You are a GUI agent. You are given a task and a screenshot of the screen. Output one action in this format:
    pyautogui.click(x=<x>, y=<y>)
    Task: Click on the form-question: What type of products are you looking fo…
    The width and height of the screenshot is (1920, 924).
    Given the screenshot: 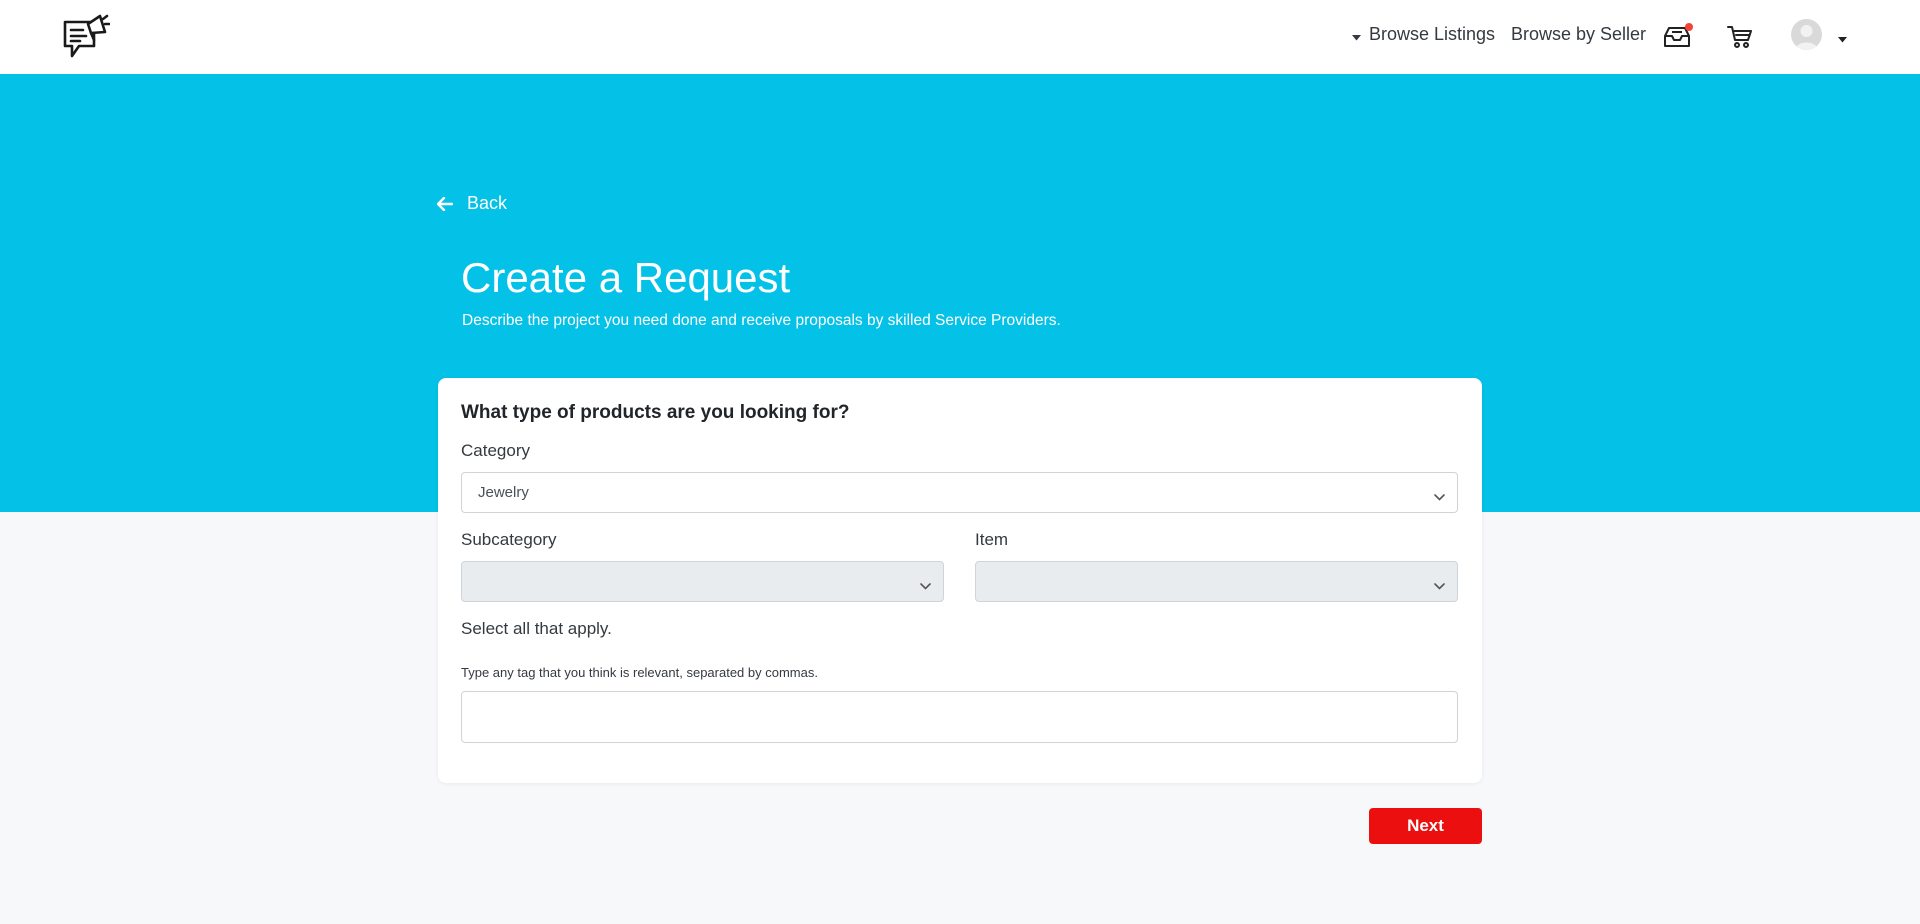 What is the action you would take?
    pyautogui.click(x=655, y=412)
    